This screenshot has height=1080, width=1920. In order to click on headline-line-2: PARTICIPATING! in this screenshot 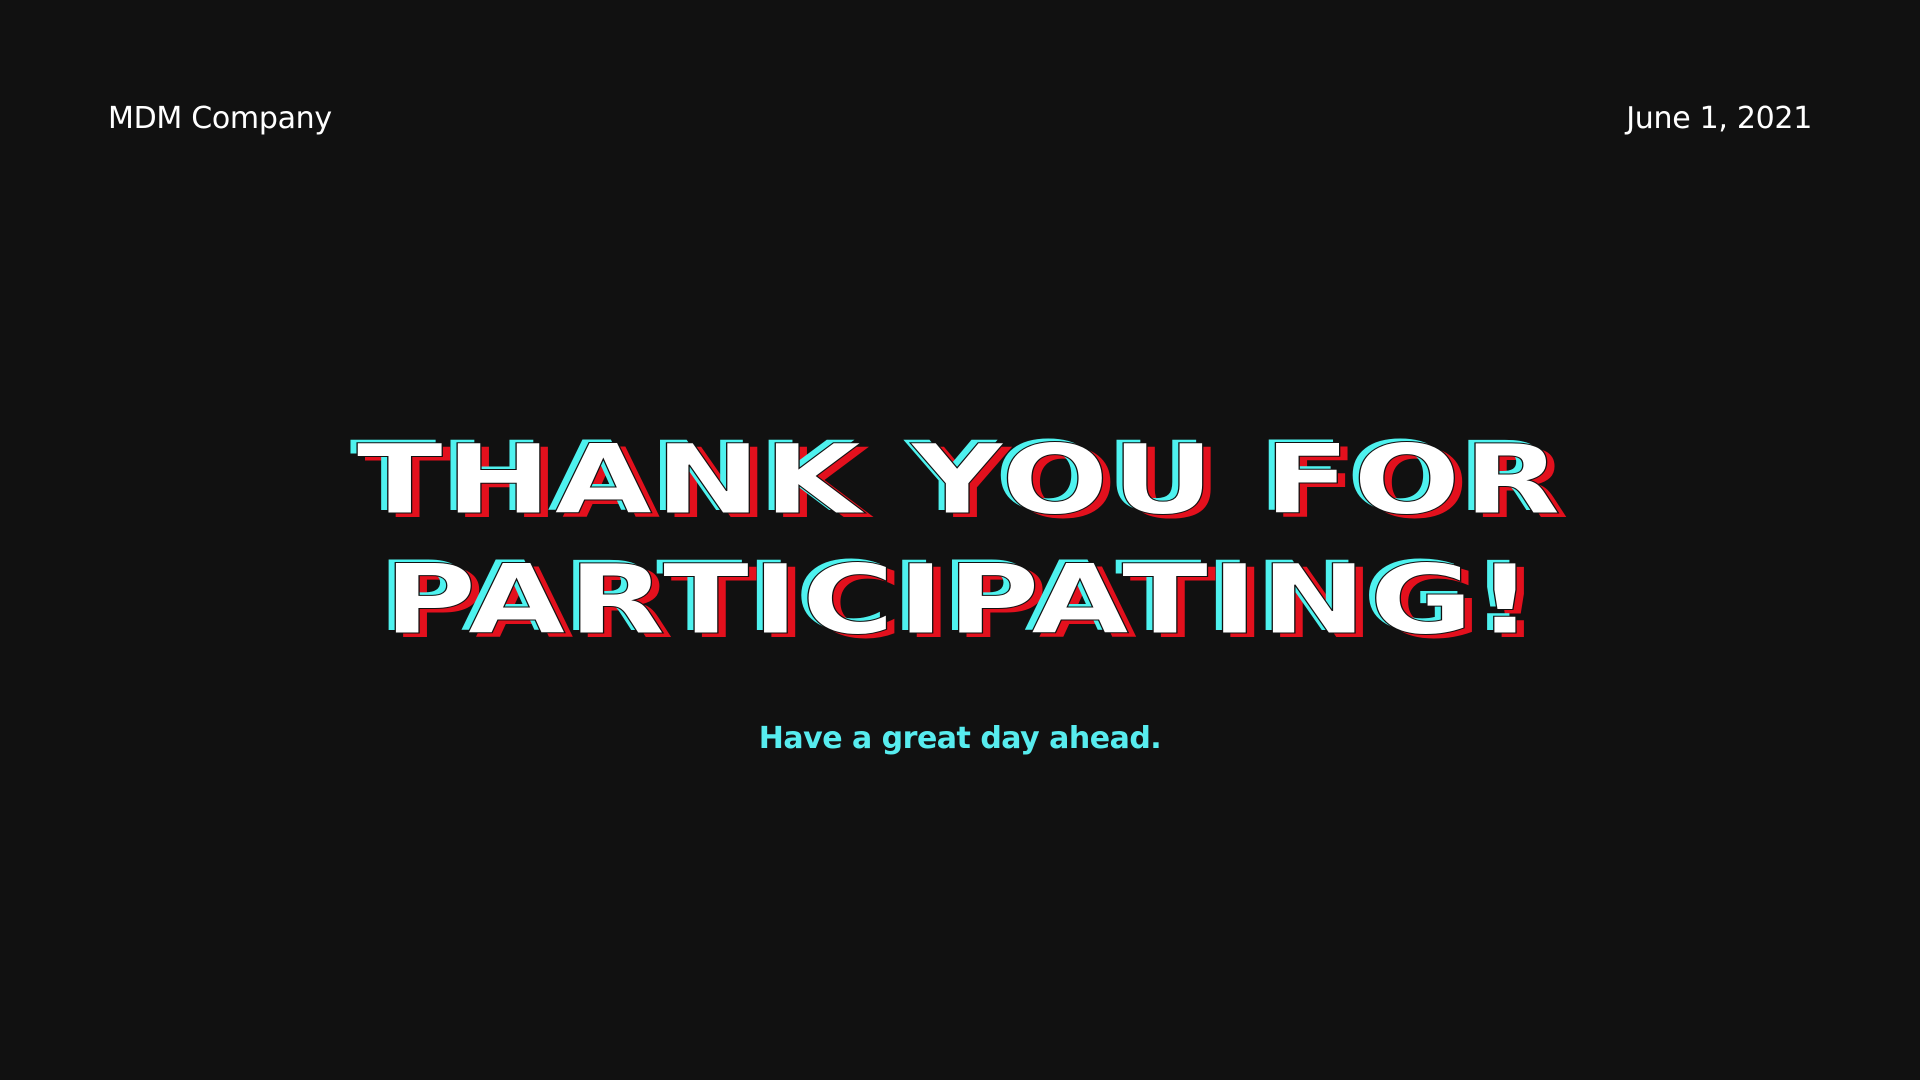, I will do `click(960, 600)`.